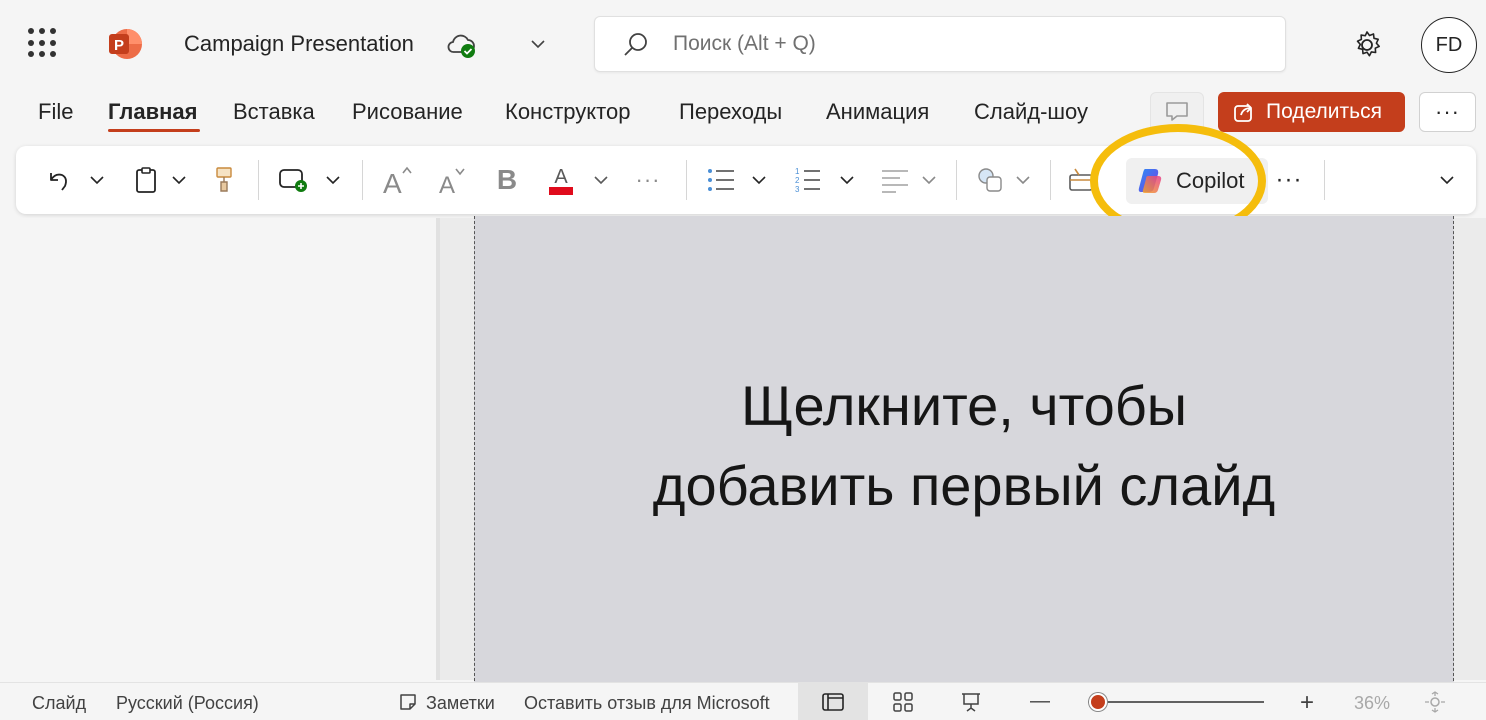  What do you see at coordinates (1289, 180) in the screenshot?
I see `ribbon-more-options-icon: ···` at bounding box center [1289, 180].